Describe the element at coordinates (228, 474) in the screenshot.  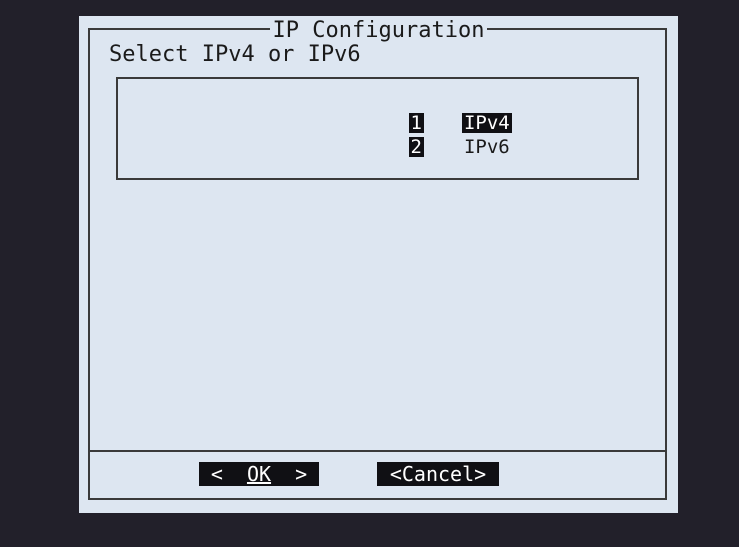
I see `ok-button-left: <` at that location.